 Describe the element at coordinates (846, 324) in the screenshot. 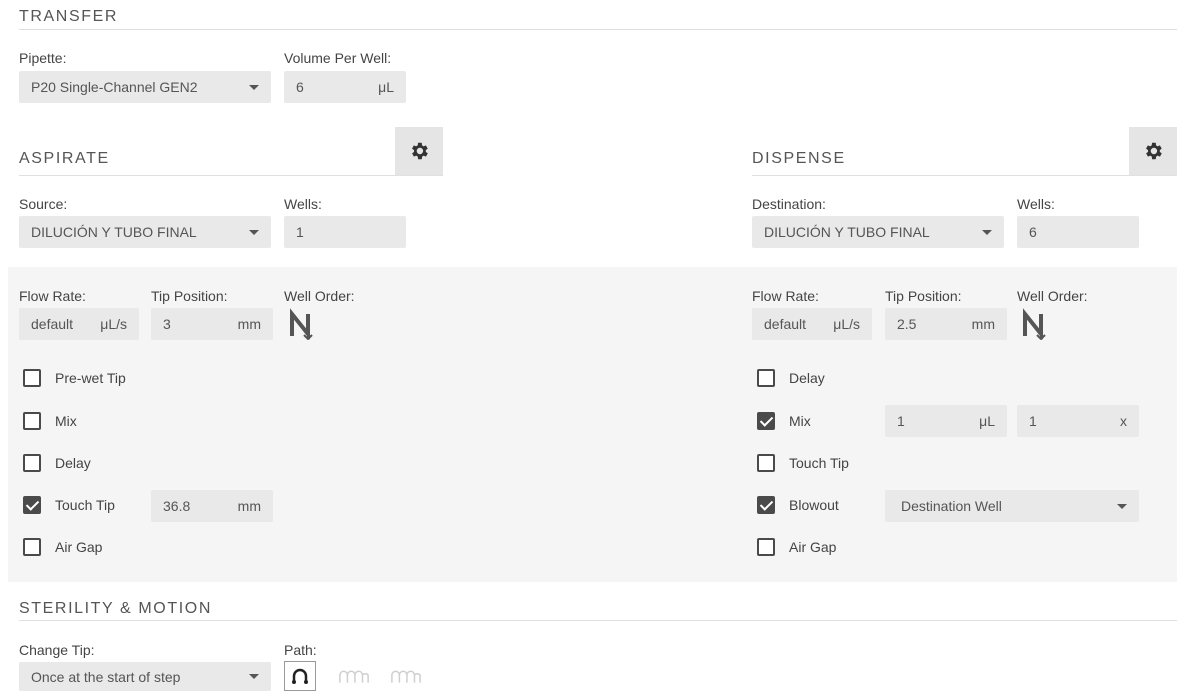

I see `dispense-flow-rate-unit: μL/s` at that location.